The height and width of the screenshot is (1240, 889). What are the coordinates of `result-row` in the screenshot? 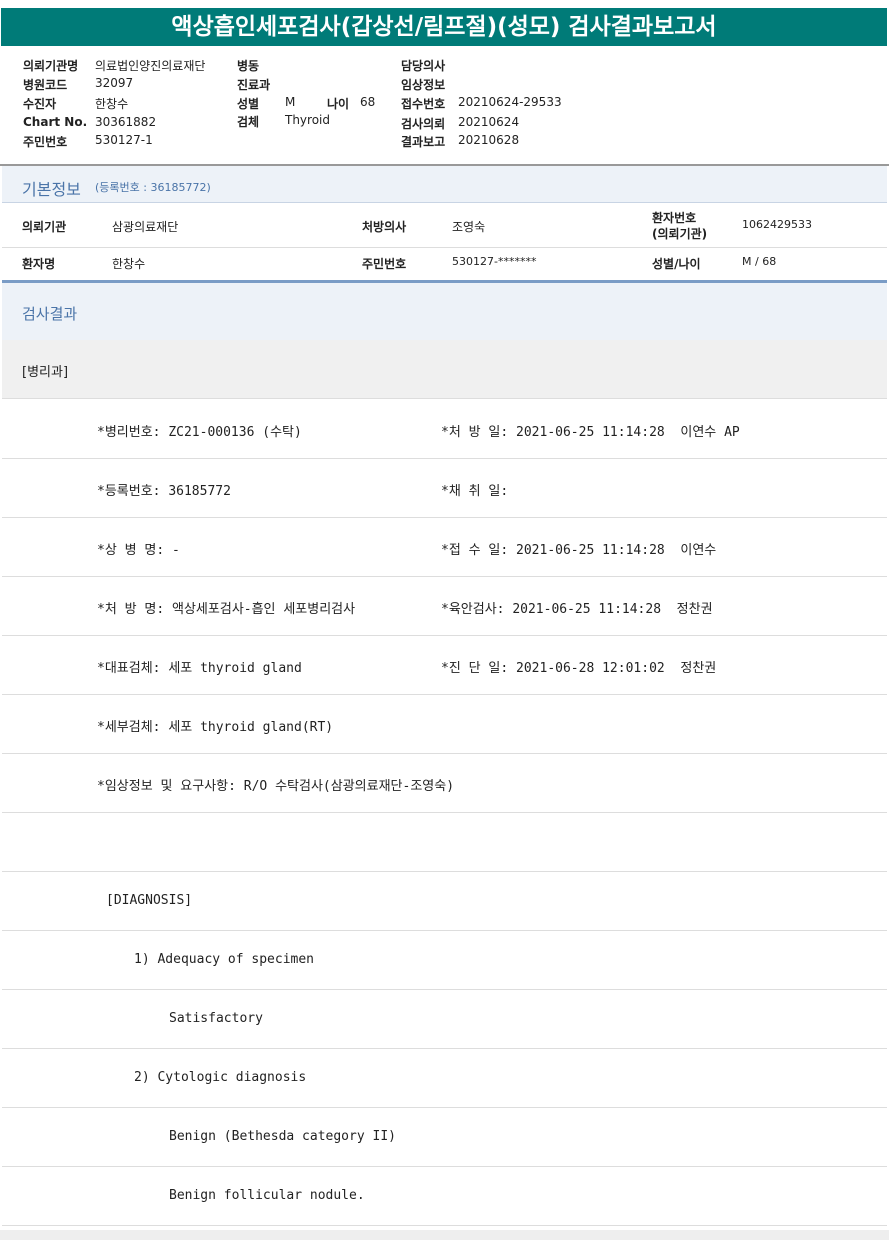 It's located at (444, 842).